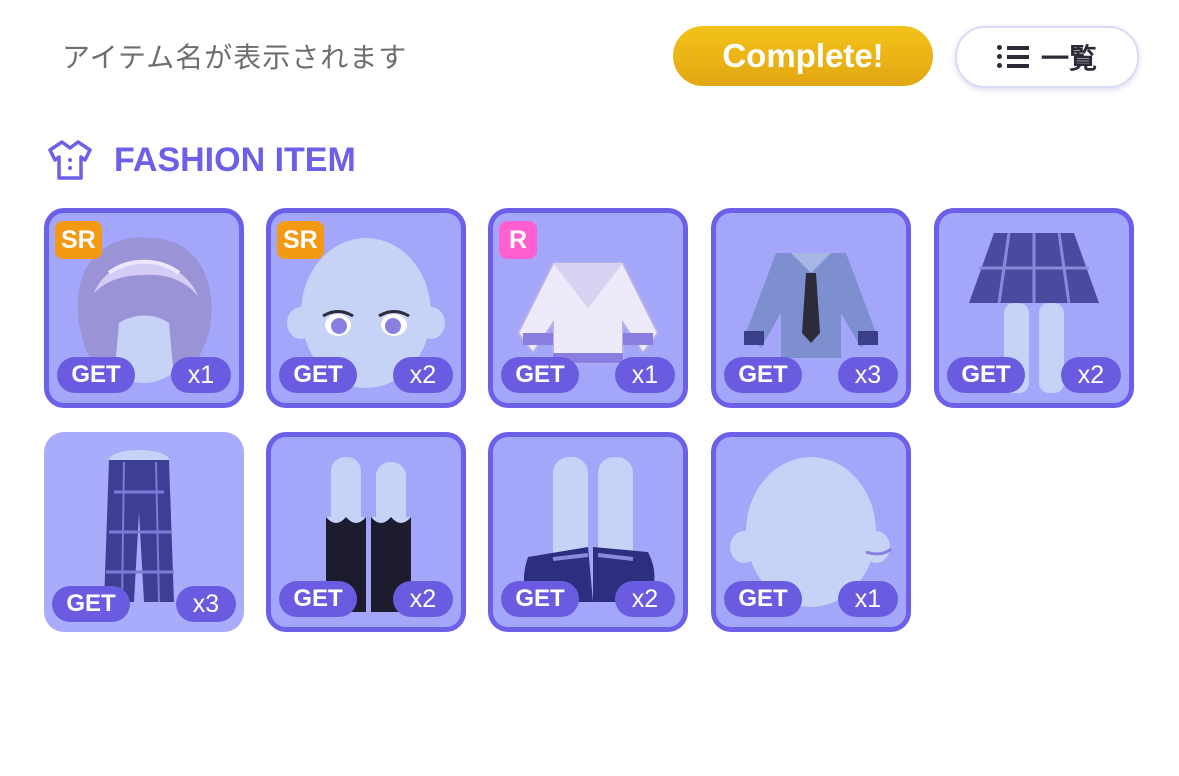 The width and height of the screenshot is (1179, 776). I want to click on list-view-label: 一覧, so click(1068, 58).